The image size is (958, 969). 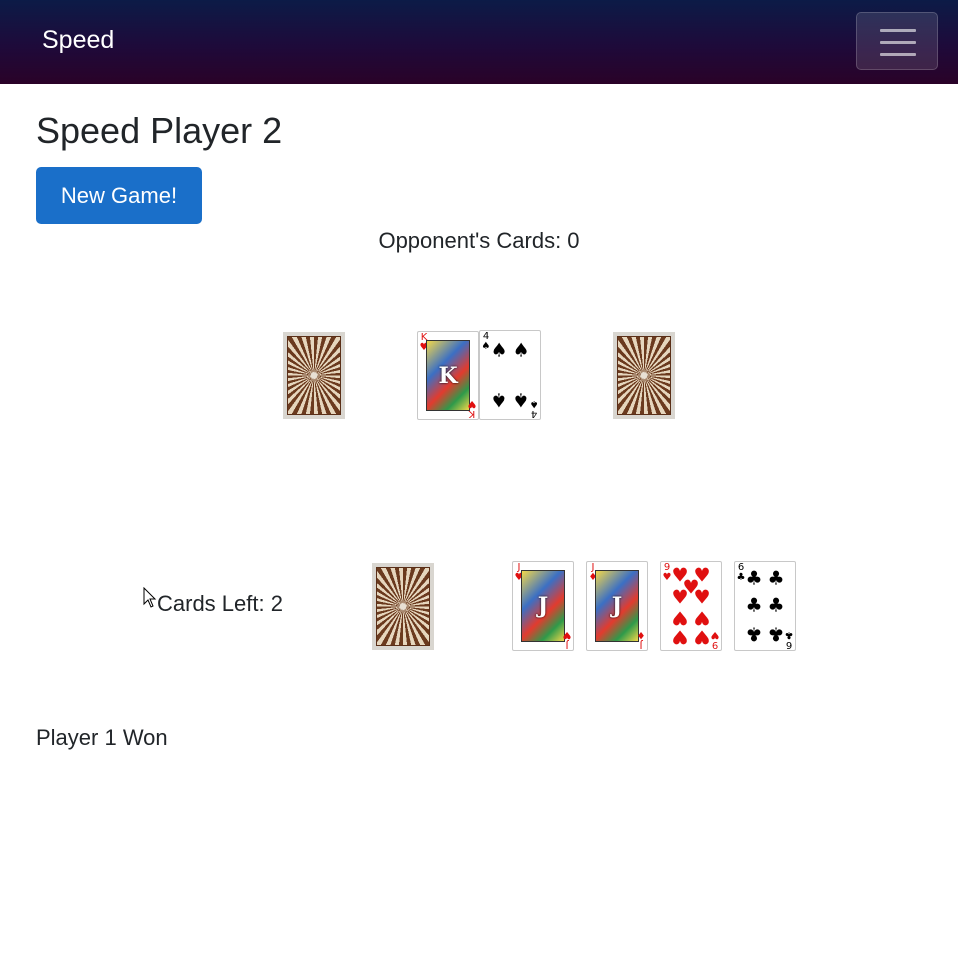 I want to click on left-stock-card-back, so click(x=314, y=375).